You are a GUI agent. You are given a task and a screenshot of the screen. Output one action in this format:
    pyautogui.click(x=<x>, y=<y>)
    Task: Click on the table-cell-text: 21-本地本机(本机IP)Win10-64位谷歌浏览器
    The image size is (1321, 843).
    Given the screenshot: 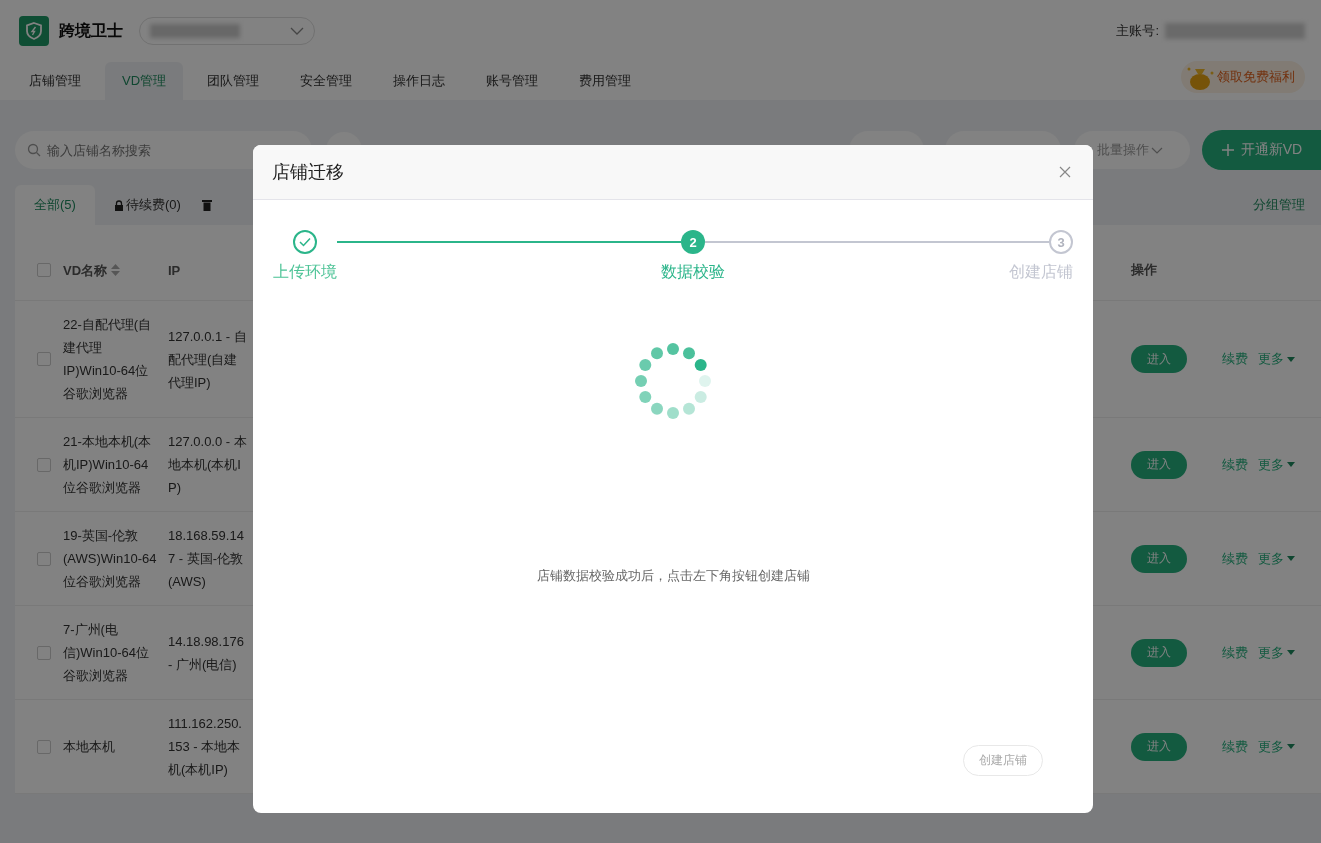 What is the action you would take?
    pyautogui.click(x=108, y=465)
    